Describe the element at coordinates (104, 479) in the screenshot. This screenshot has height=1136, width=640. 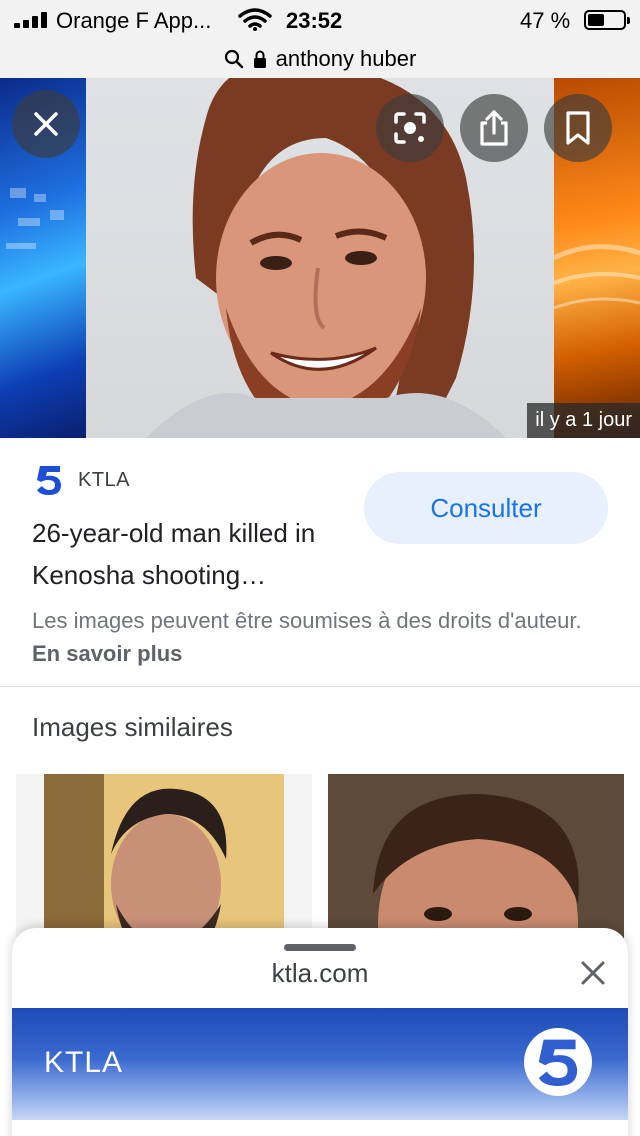
I see `source-name: KTLA` at that location.